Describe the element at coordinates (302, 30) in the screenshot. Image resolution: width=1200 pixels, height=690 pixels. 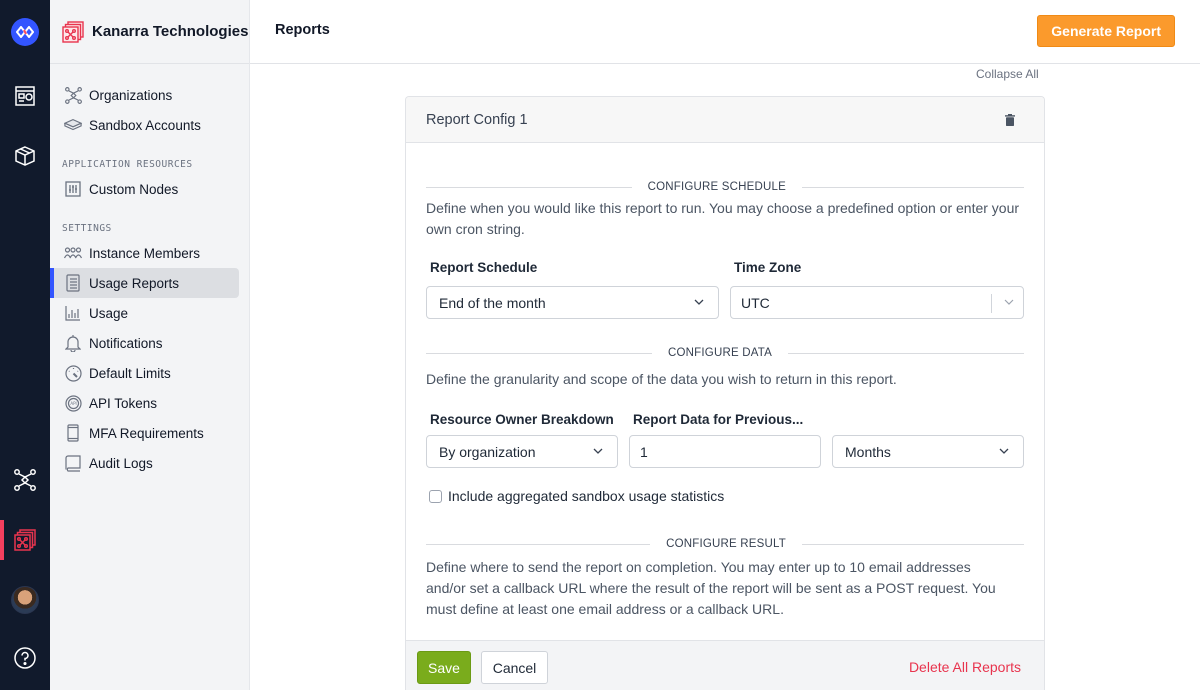
I see `page-title: Reports` at that location.